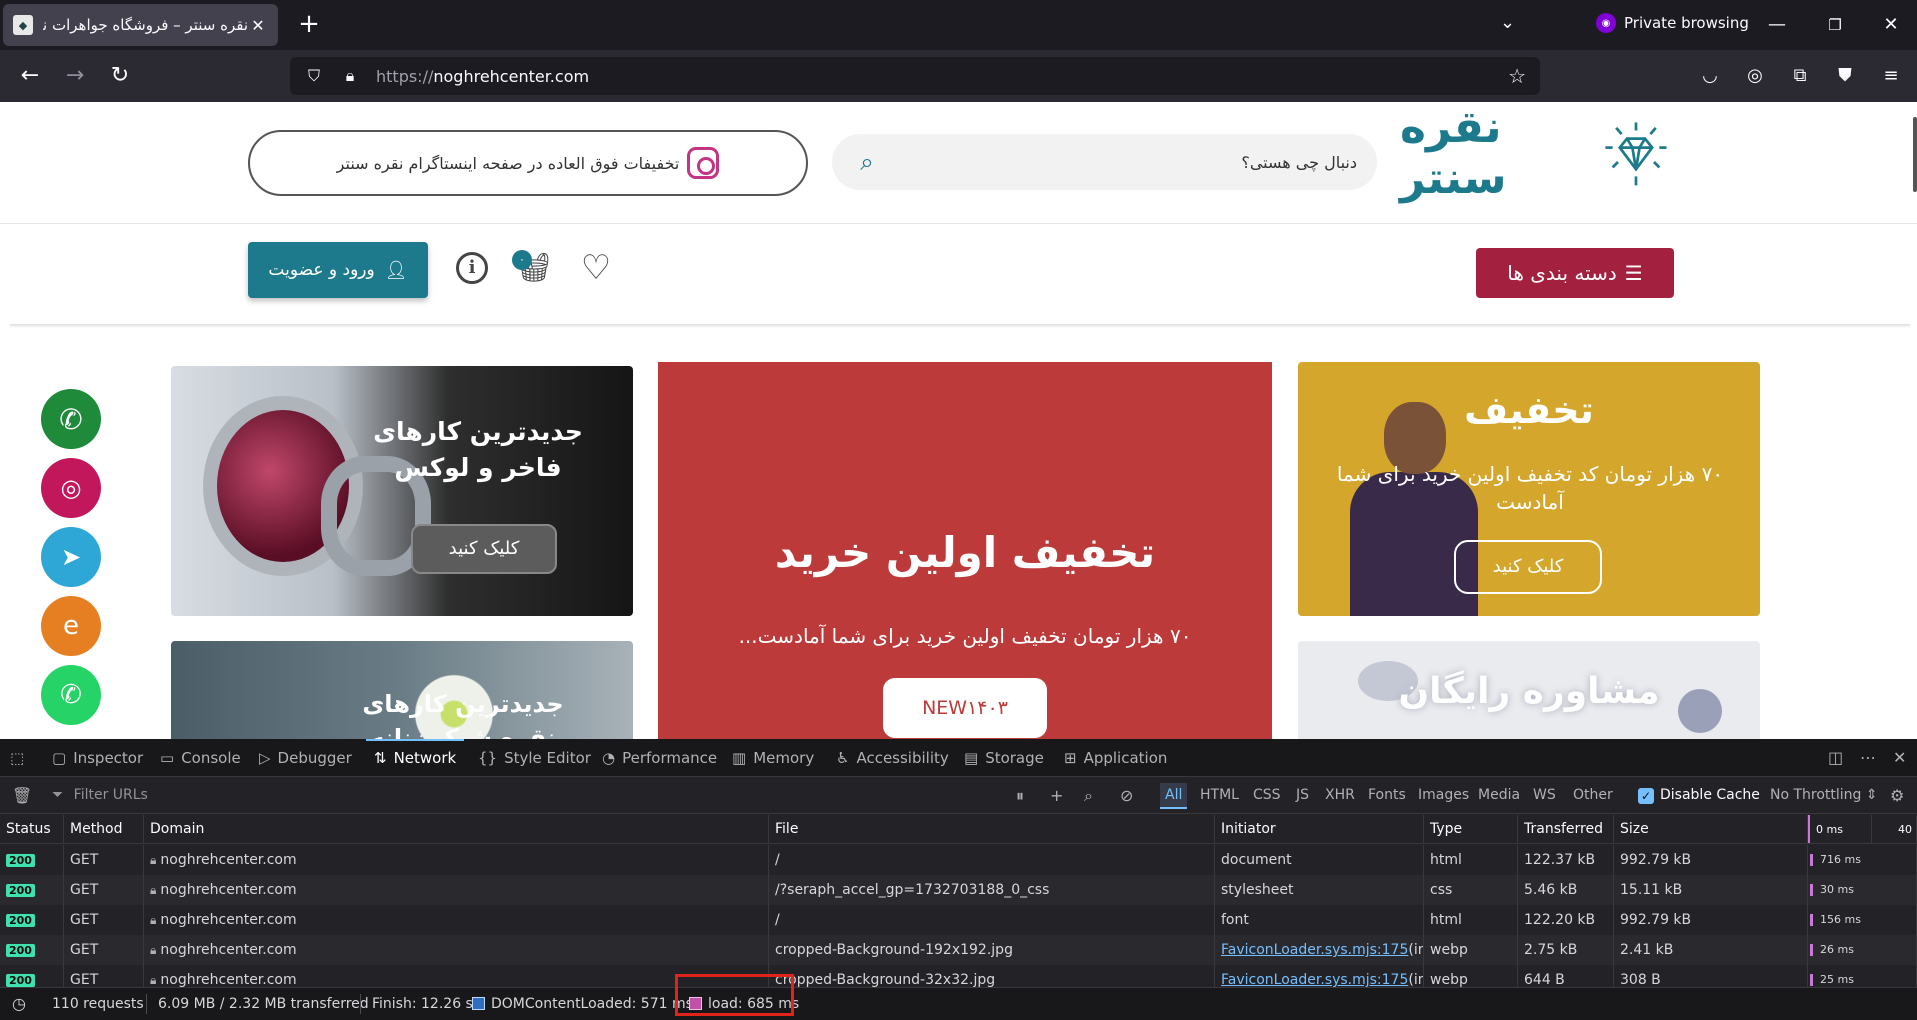 The width and height of the screenshot is (1917, 1020). What do you see at coordinates (1636, 154) in the screenshot?
I see `diamond-logo-icon` at bounding box center [1636, 154].